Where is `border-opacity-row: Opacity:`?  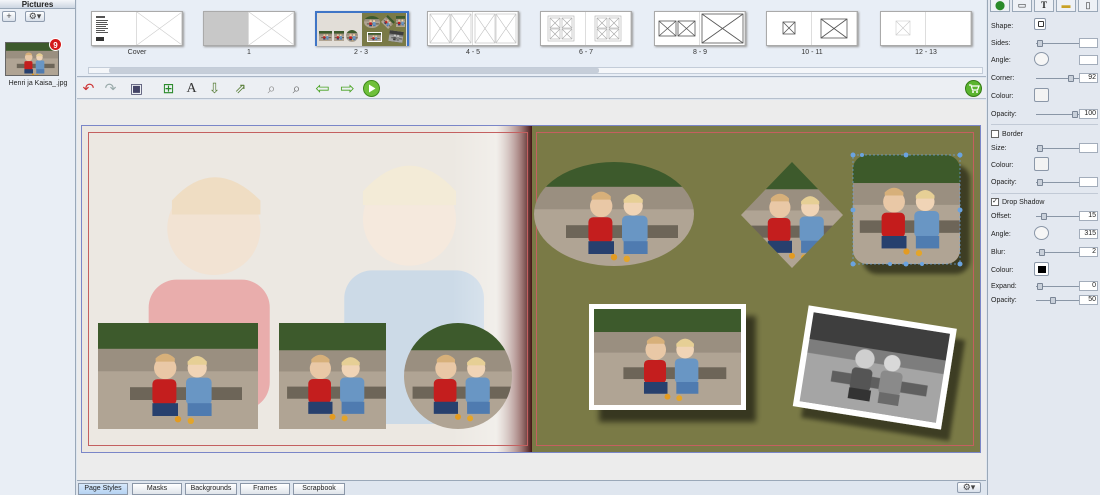 border-opacity-row: Opacity: is located at coordinates (1044, 182).